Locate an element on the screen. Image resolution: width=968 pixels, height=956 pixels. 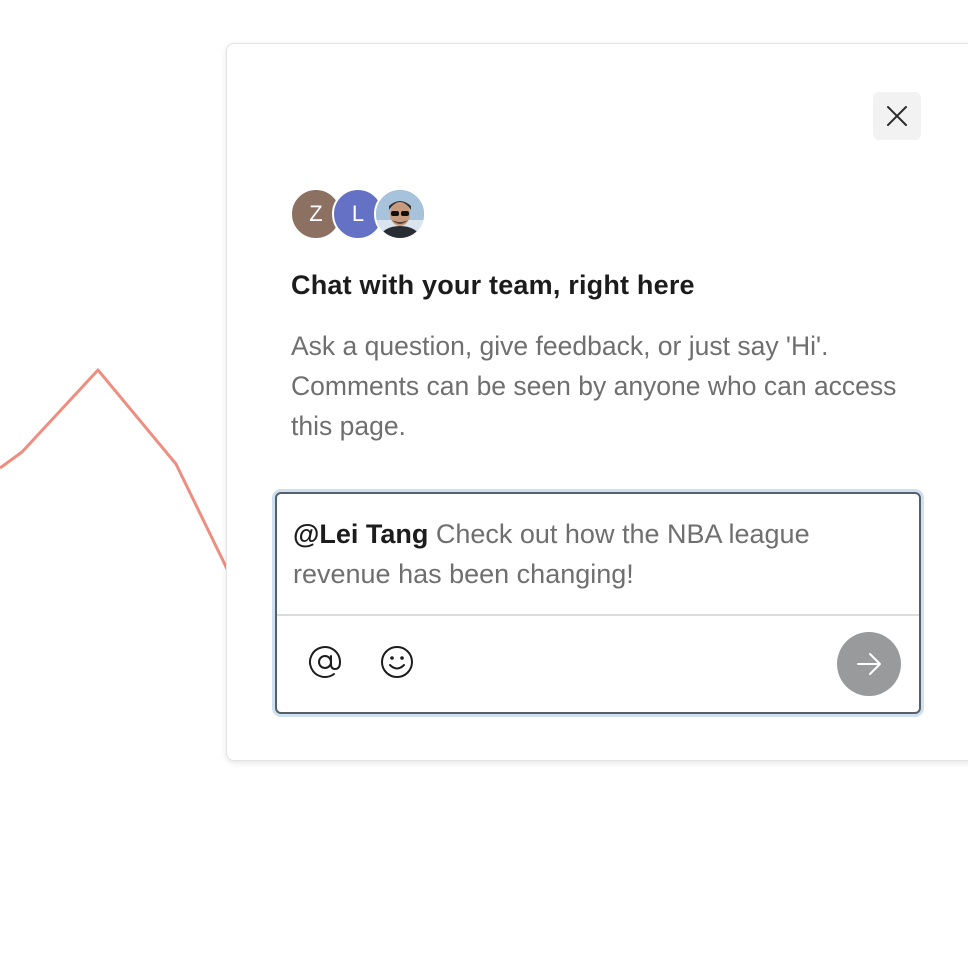
smiley-icon is located at coordinates (397, 662).